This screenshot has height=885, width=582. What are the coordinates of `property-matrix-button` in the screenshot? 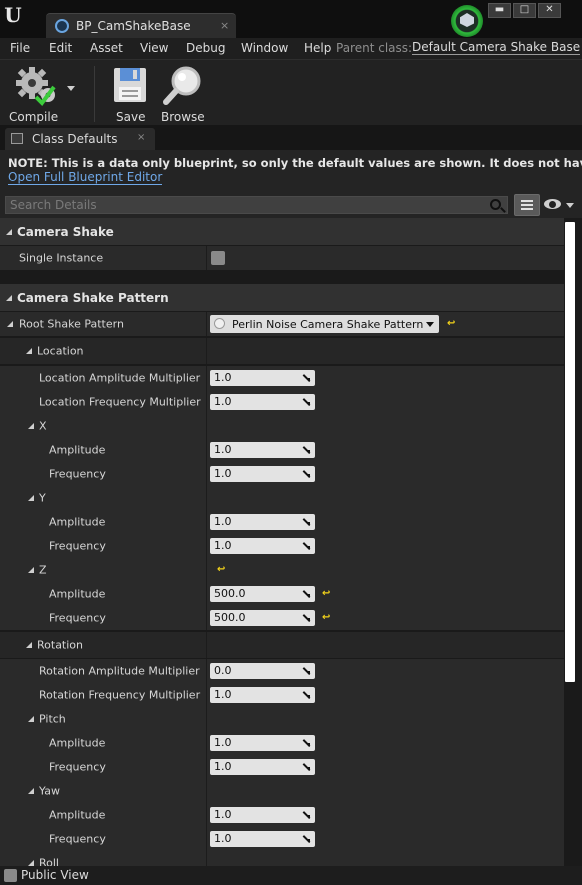 It's located at (527, 205).